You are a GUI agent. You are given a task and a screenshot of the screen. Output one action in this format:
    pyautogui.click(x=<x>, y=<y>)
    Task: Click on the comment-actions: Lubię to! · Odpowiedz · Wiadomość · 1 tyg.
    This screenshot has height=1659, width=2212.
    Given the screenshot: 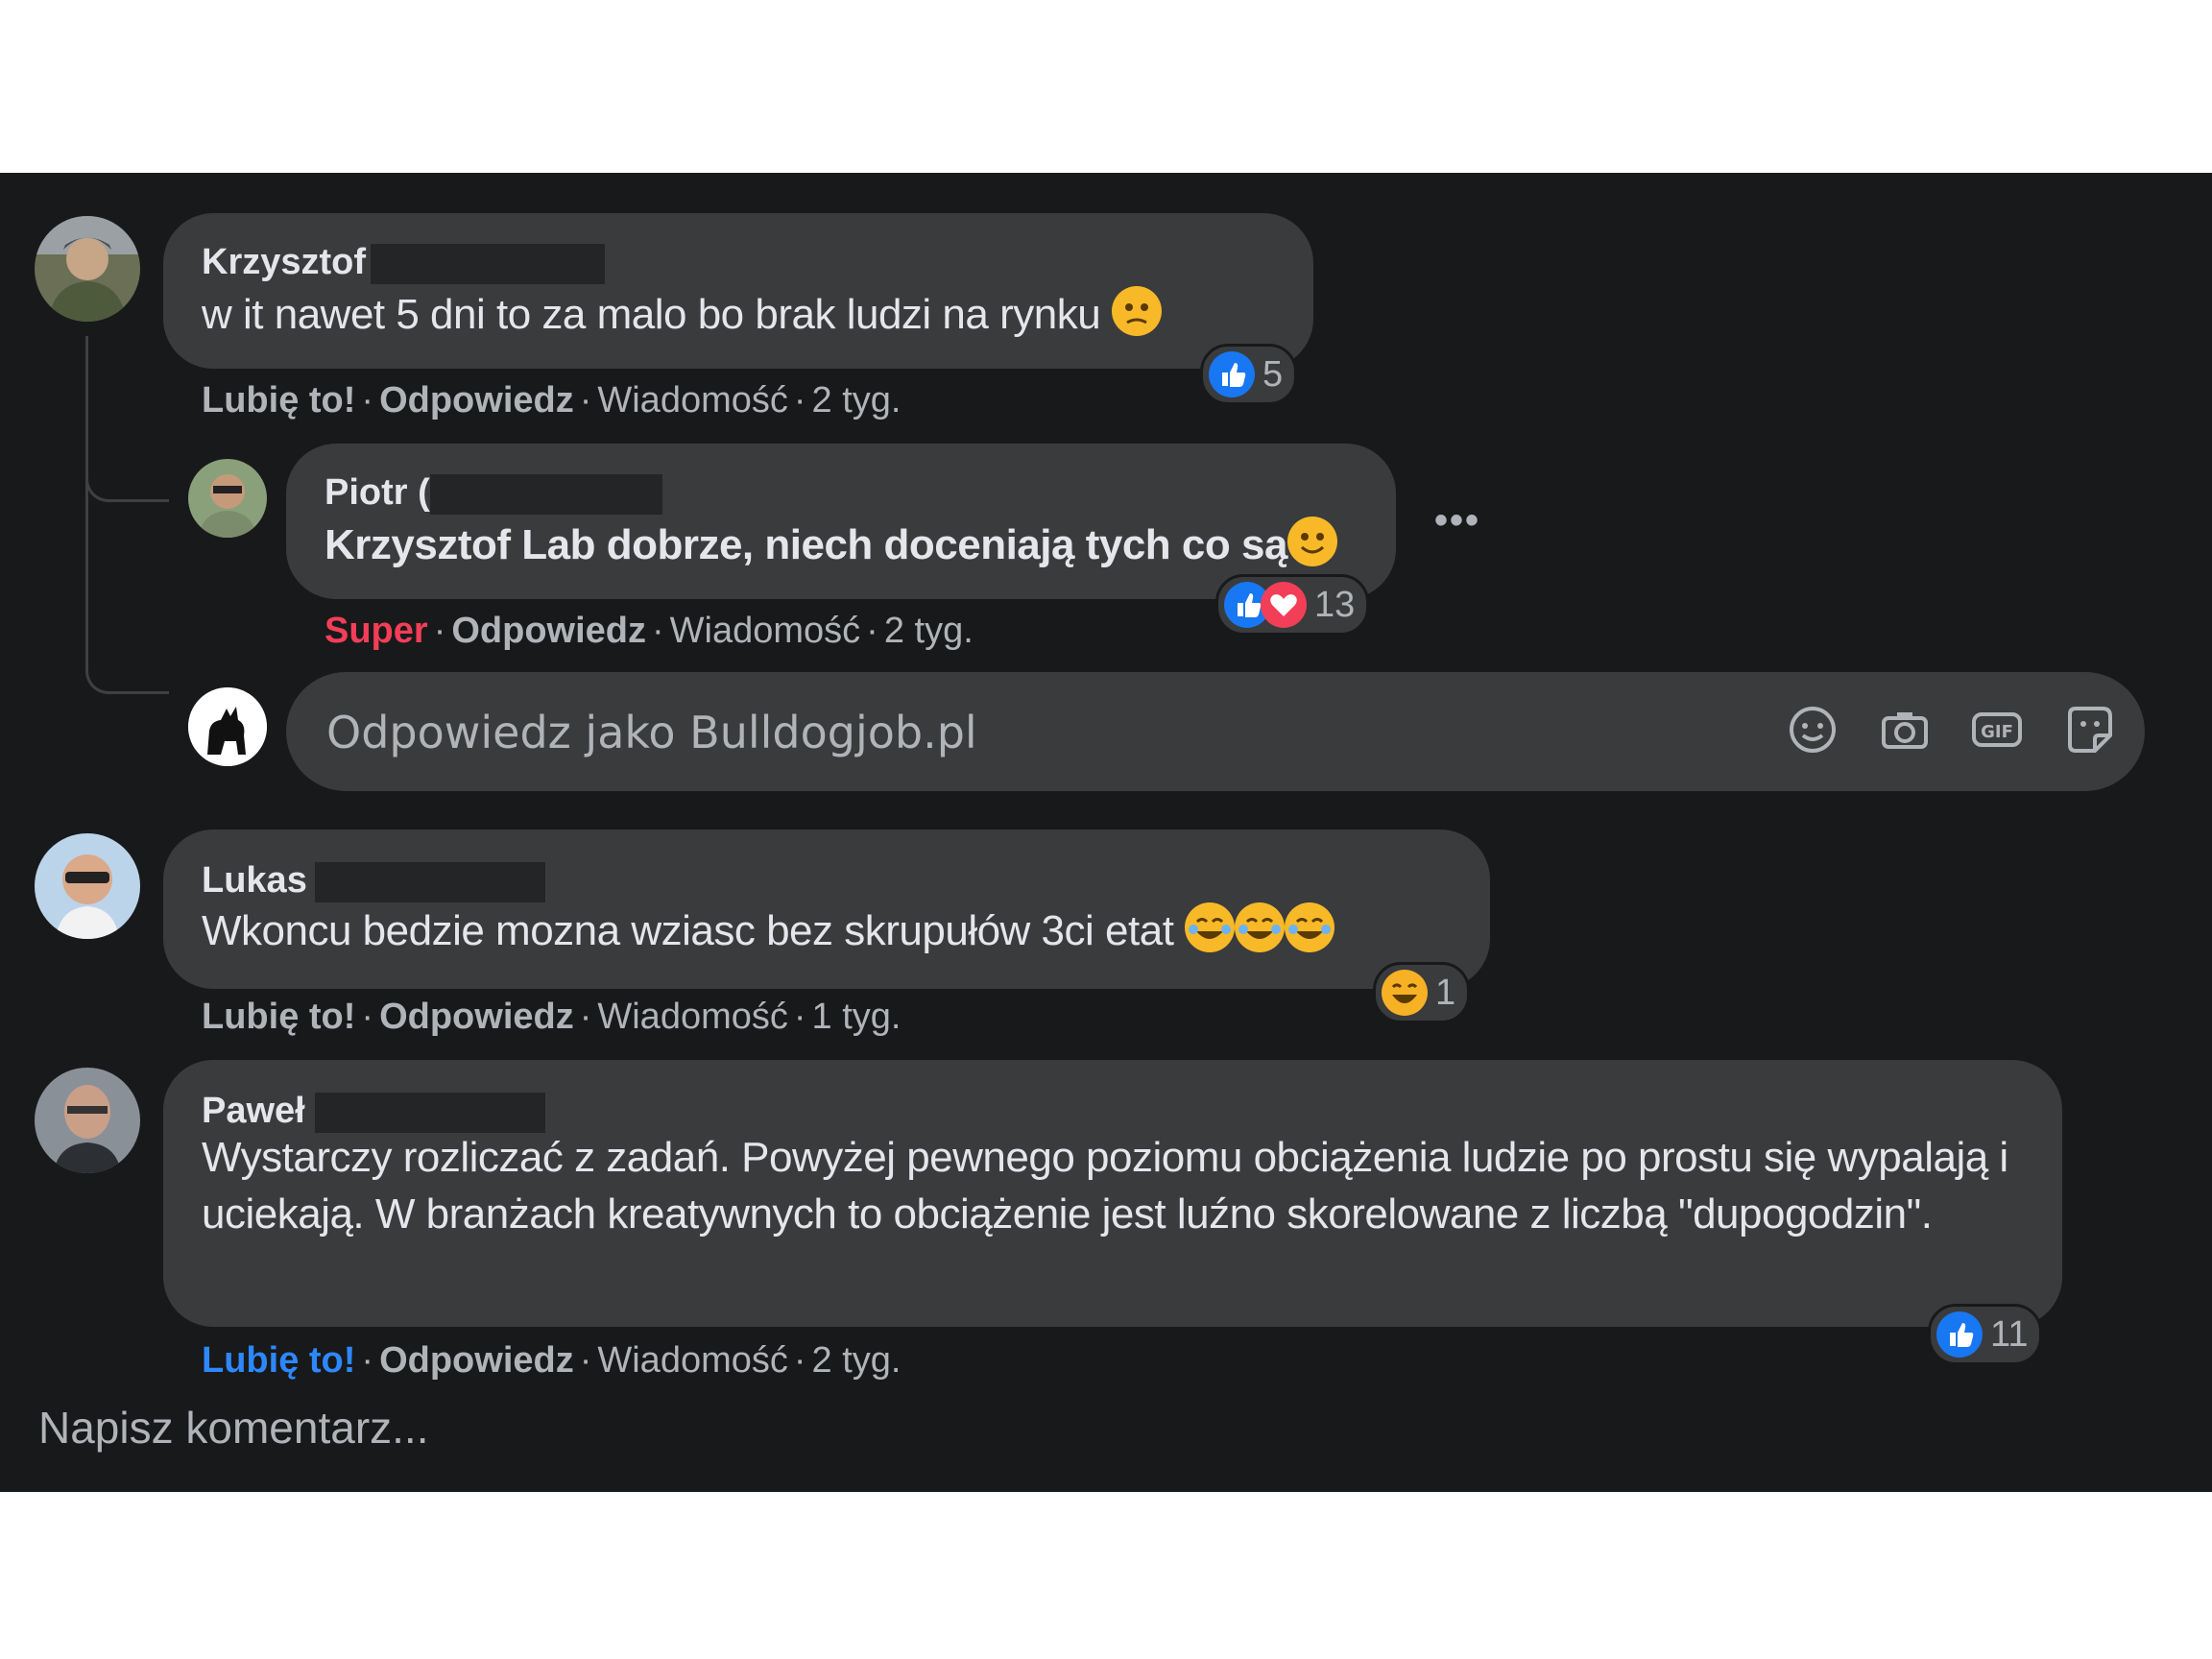 What is the action you would take?
    pyautogui.click(x=552, y=1017)
    